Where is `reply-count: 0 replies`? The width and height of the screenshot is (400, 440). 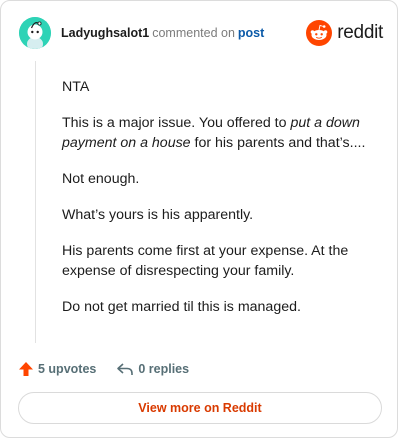 reply-count: 0 replies is located at coordinates (164, 369).